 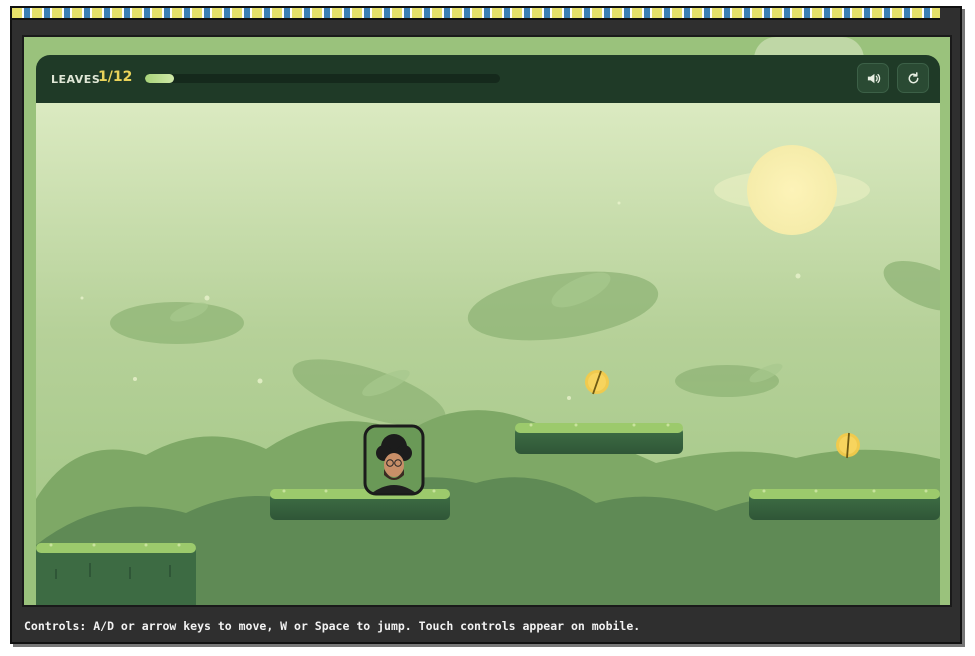 What do you see at coordinates (160, 78) in the screenshot?
I see `leaves-progress-fill` at bounding box center [160, 78].